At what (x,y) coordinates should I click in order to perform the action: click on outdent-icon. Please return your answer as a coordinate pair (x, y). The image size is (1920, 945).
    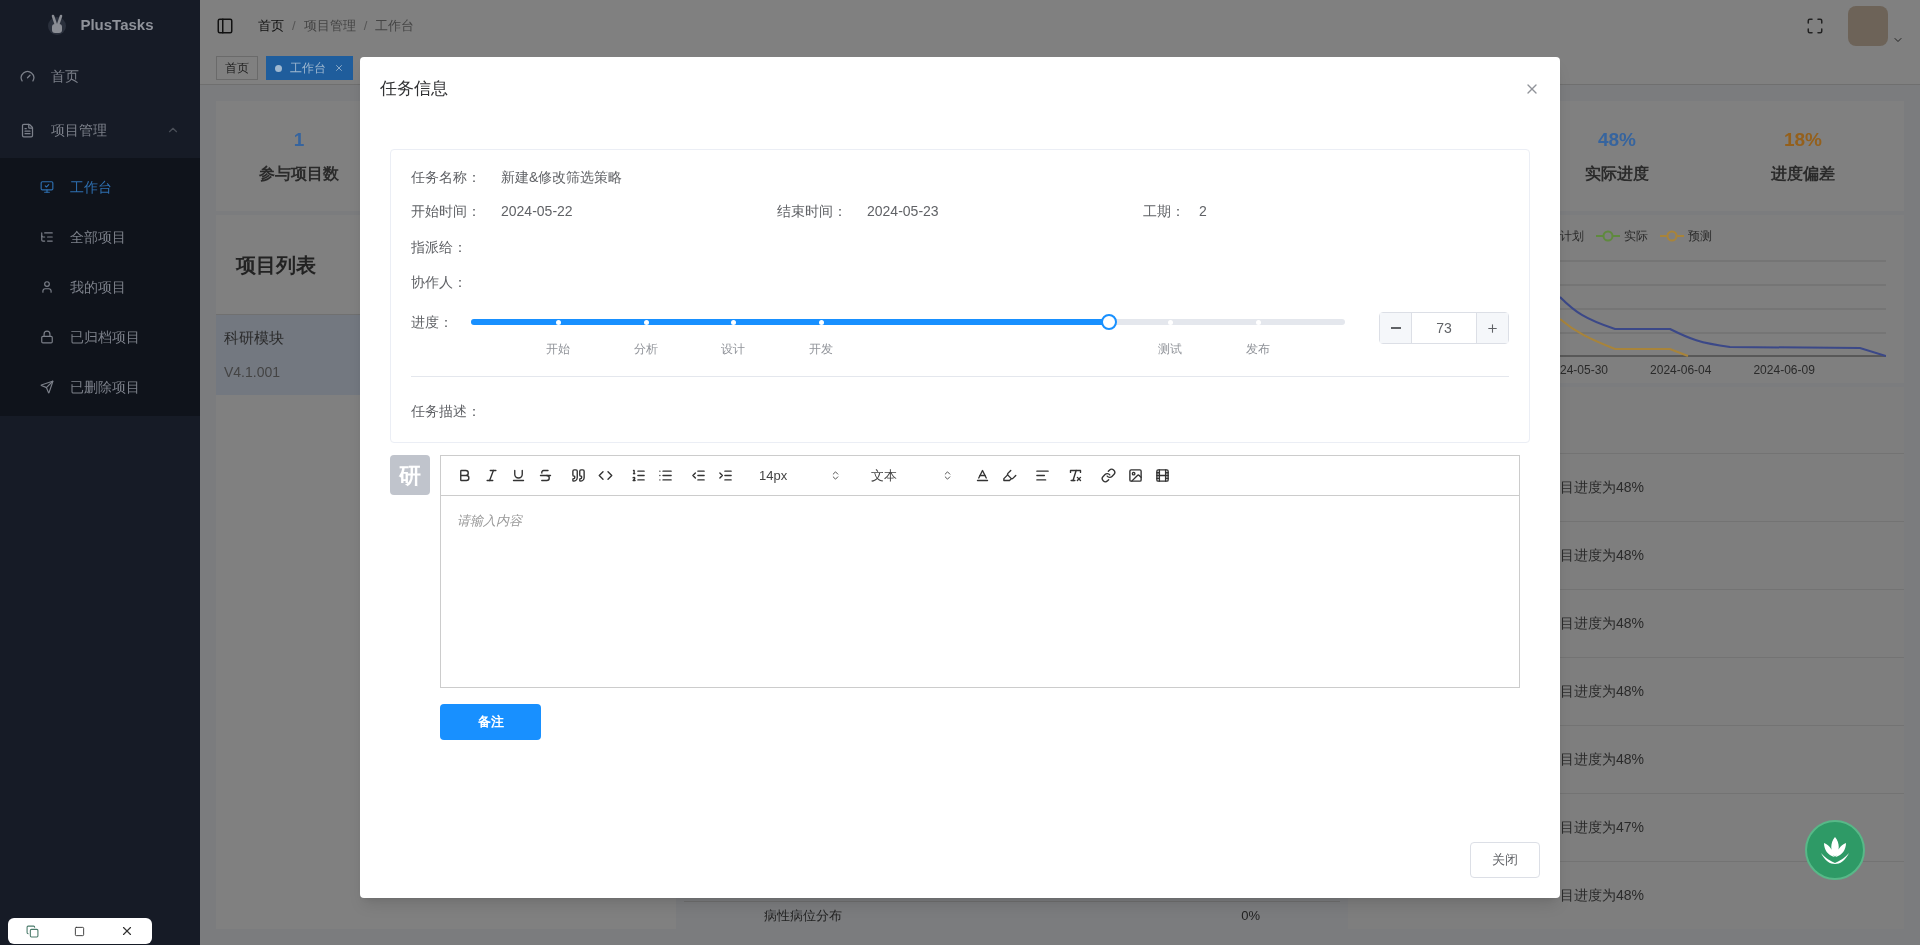
    Looking at the image, I should click on (698, 475).